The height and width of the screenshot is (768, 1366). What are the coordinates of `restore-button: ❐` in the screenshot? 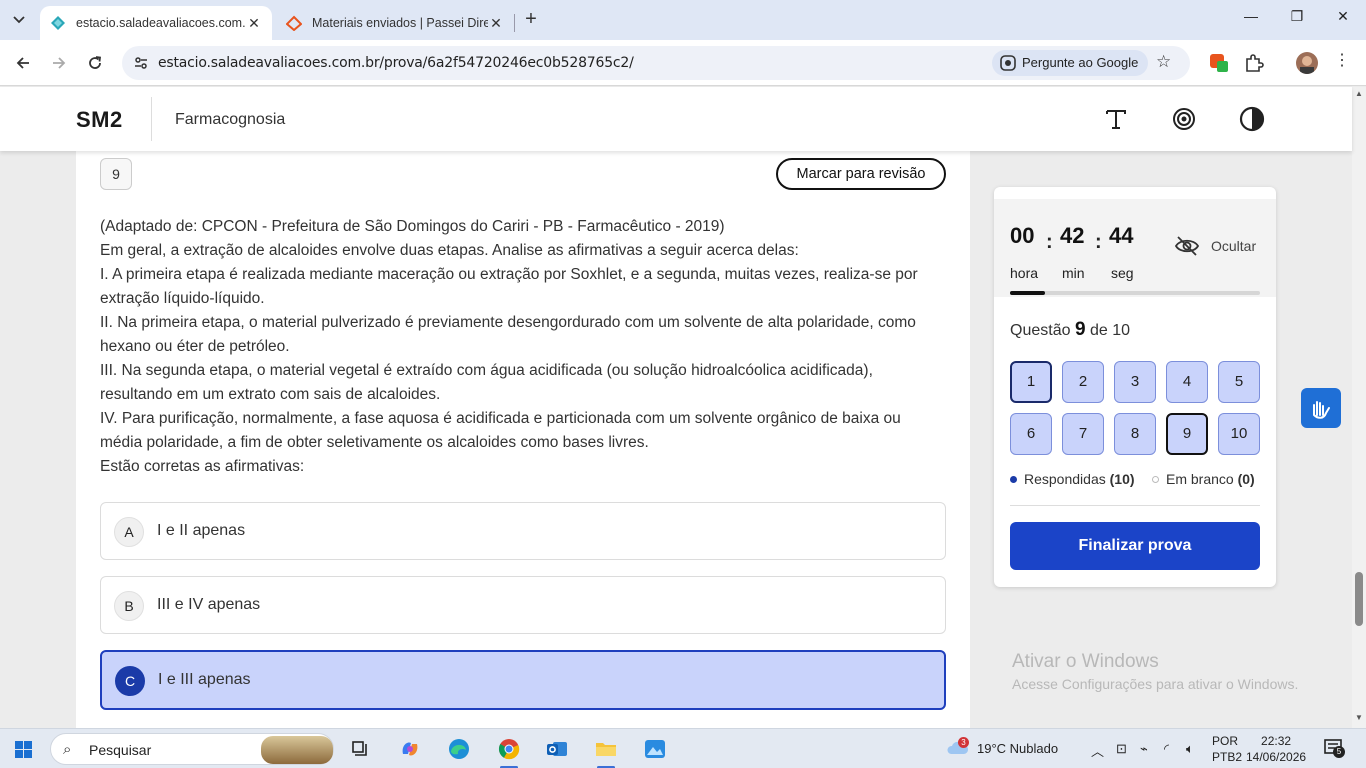 It's located at (1297, 20).